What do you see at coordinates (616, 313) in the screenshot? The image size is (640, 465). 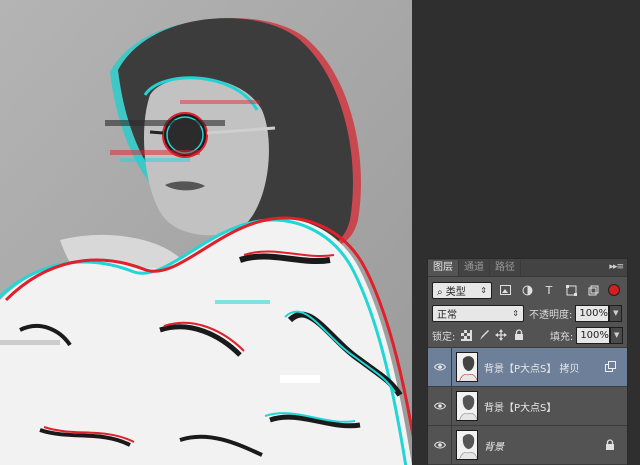 I see `opacity-dropdown-arrow-icon: ▼` at bounding box center [616, 313].